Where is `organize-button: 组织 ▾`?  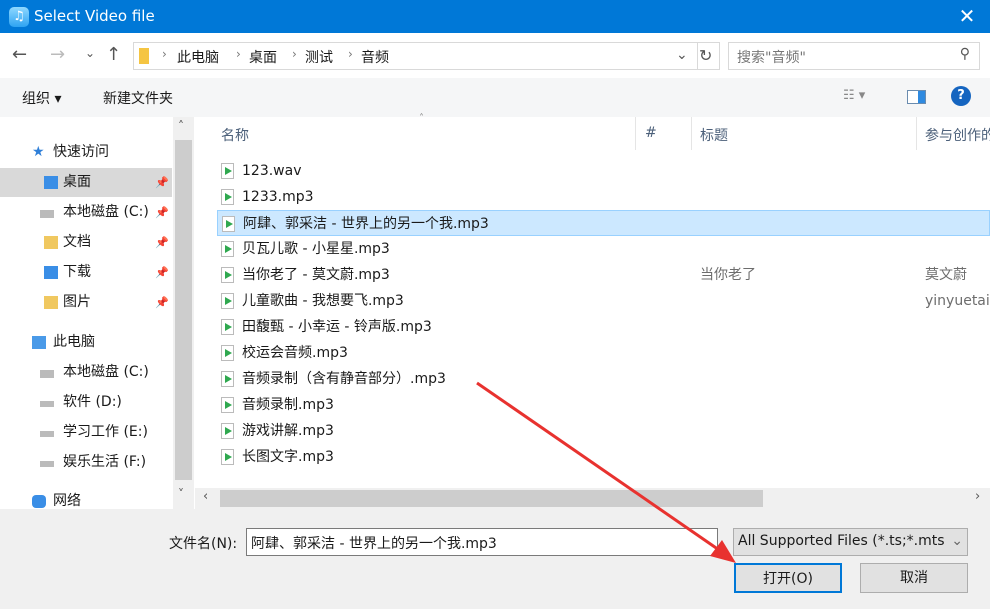 organize-button: 组织 ▾ is located at coordinates (41, 98).